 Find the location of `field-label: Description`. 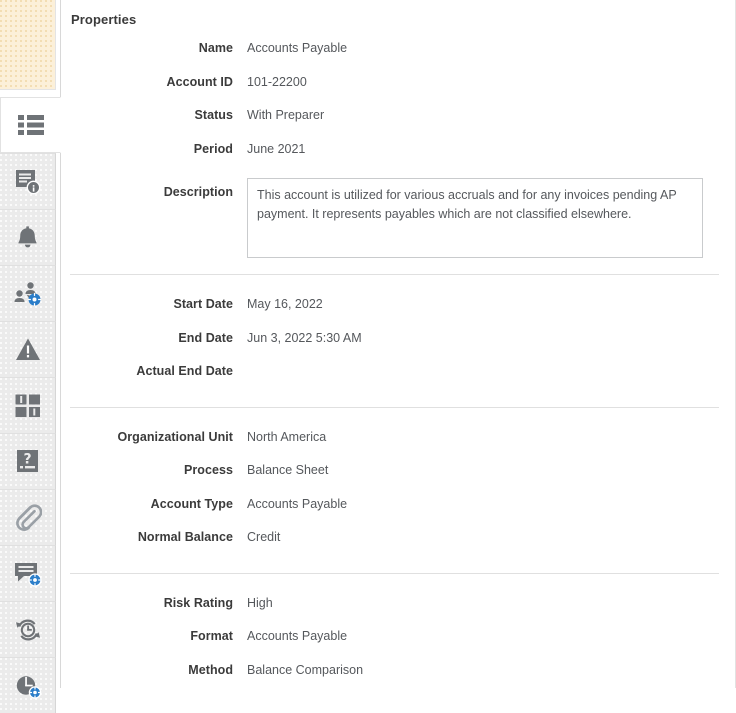

field-label: Description is located at coordinates (198, 192).